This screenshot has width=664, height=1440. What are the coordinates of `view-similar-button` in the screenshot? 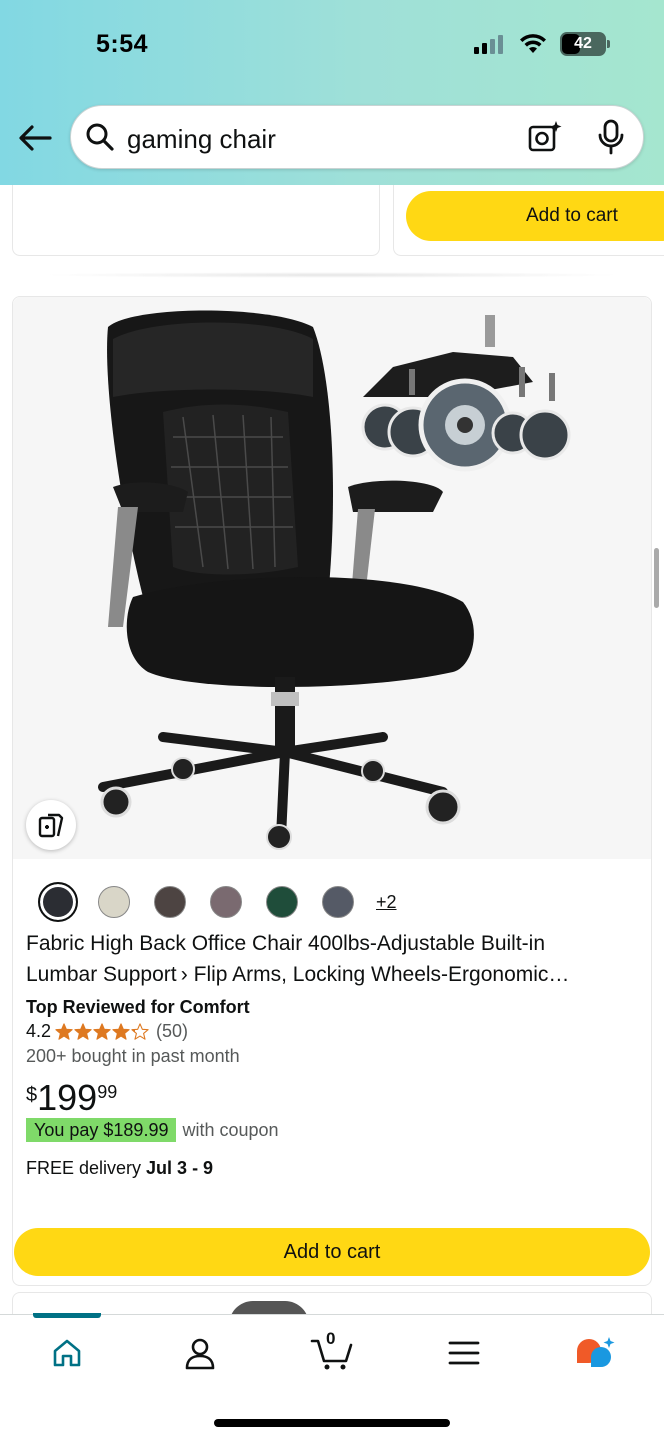 It's located at (51, 825).